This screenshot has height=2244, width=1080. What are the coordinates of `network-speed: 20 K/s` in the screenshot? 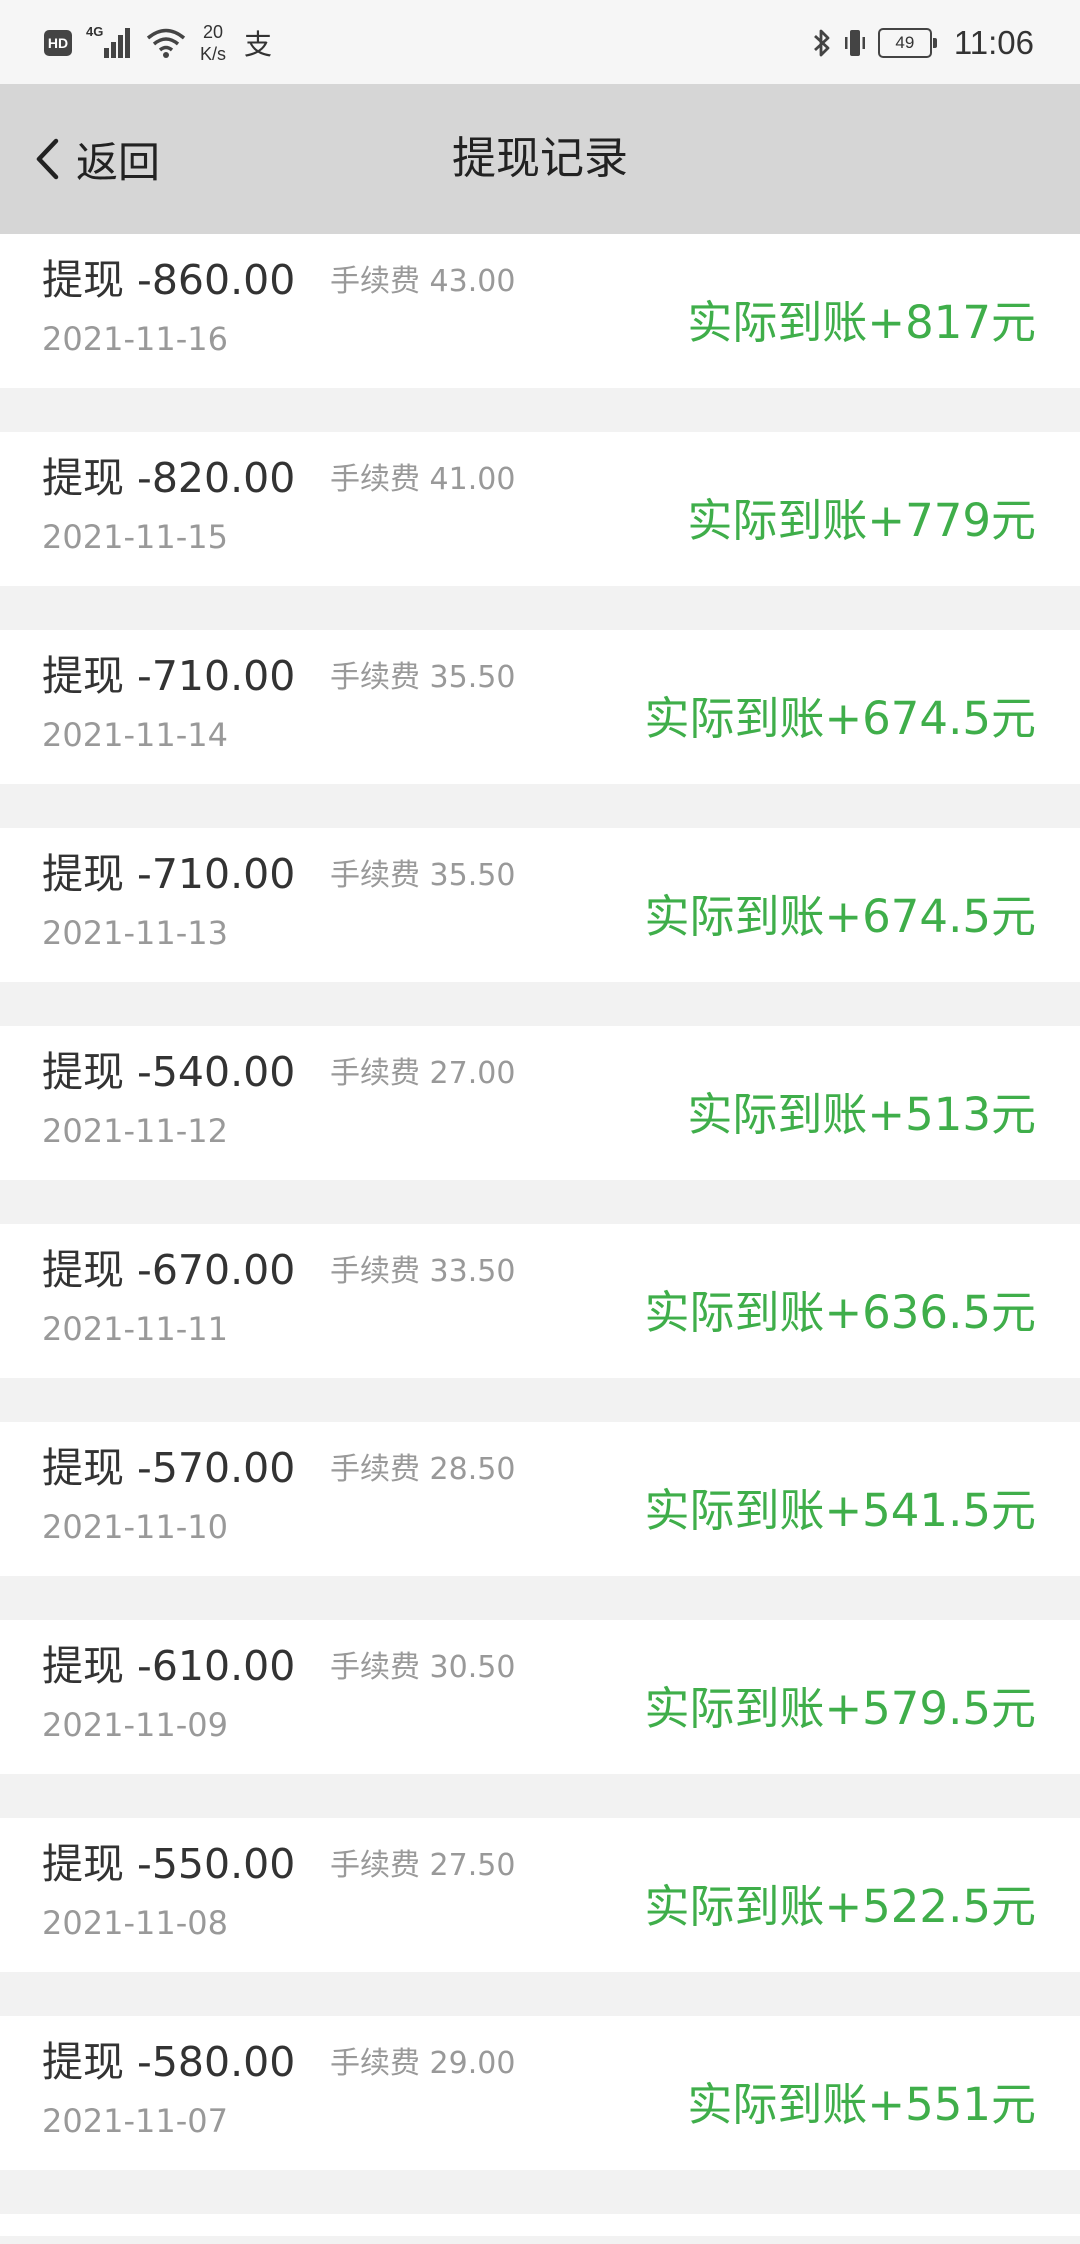 It's located at (213, 43).